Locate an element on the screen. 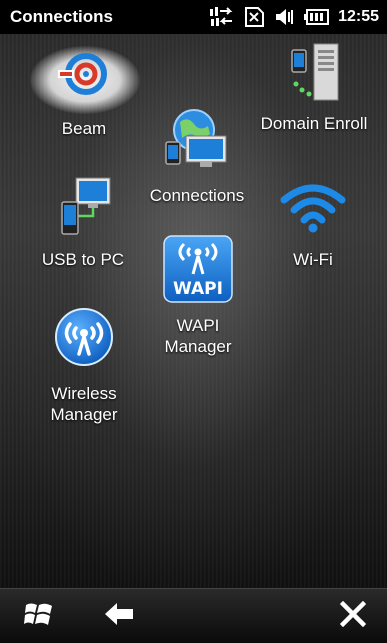  tile-wapi-label-line2: Manager is located at coordinates (198, 346).